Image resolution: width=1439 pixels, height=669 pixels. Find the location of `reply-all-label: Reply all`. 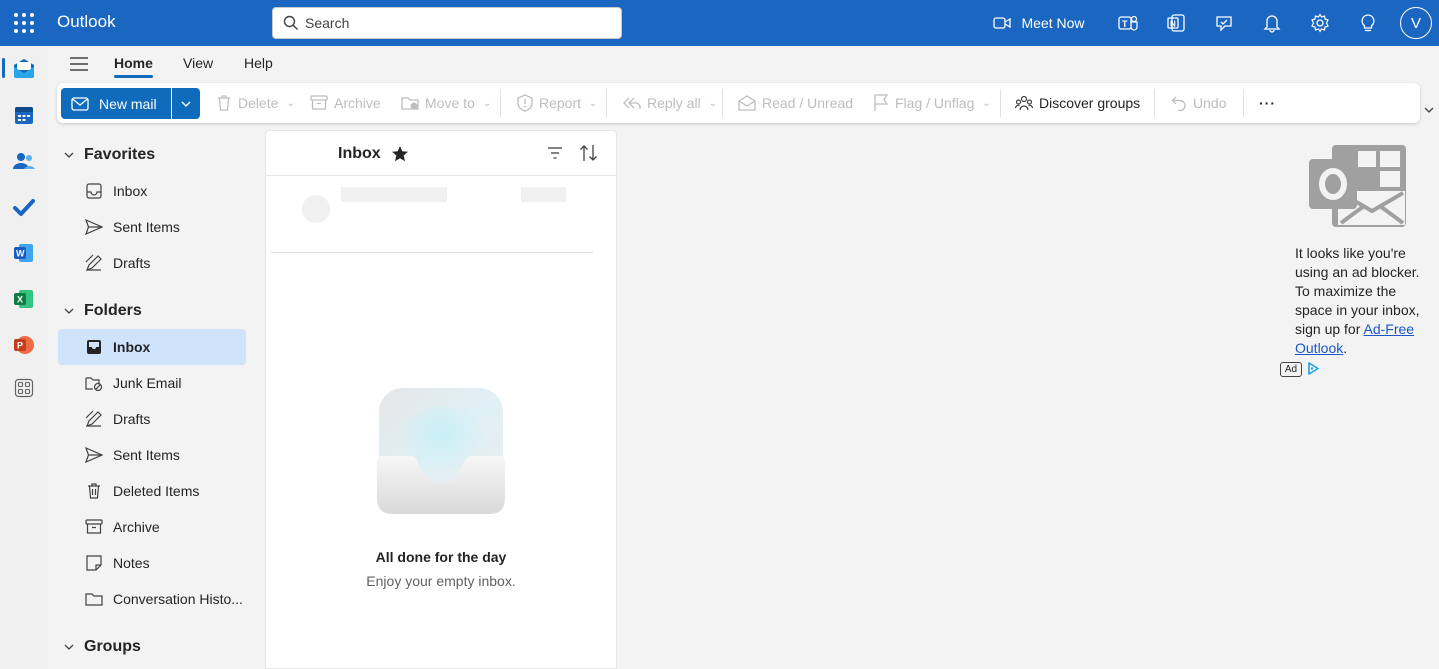

reply-all-label: Reply all is located at coordinates (674, 103).